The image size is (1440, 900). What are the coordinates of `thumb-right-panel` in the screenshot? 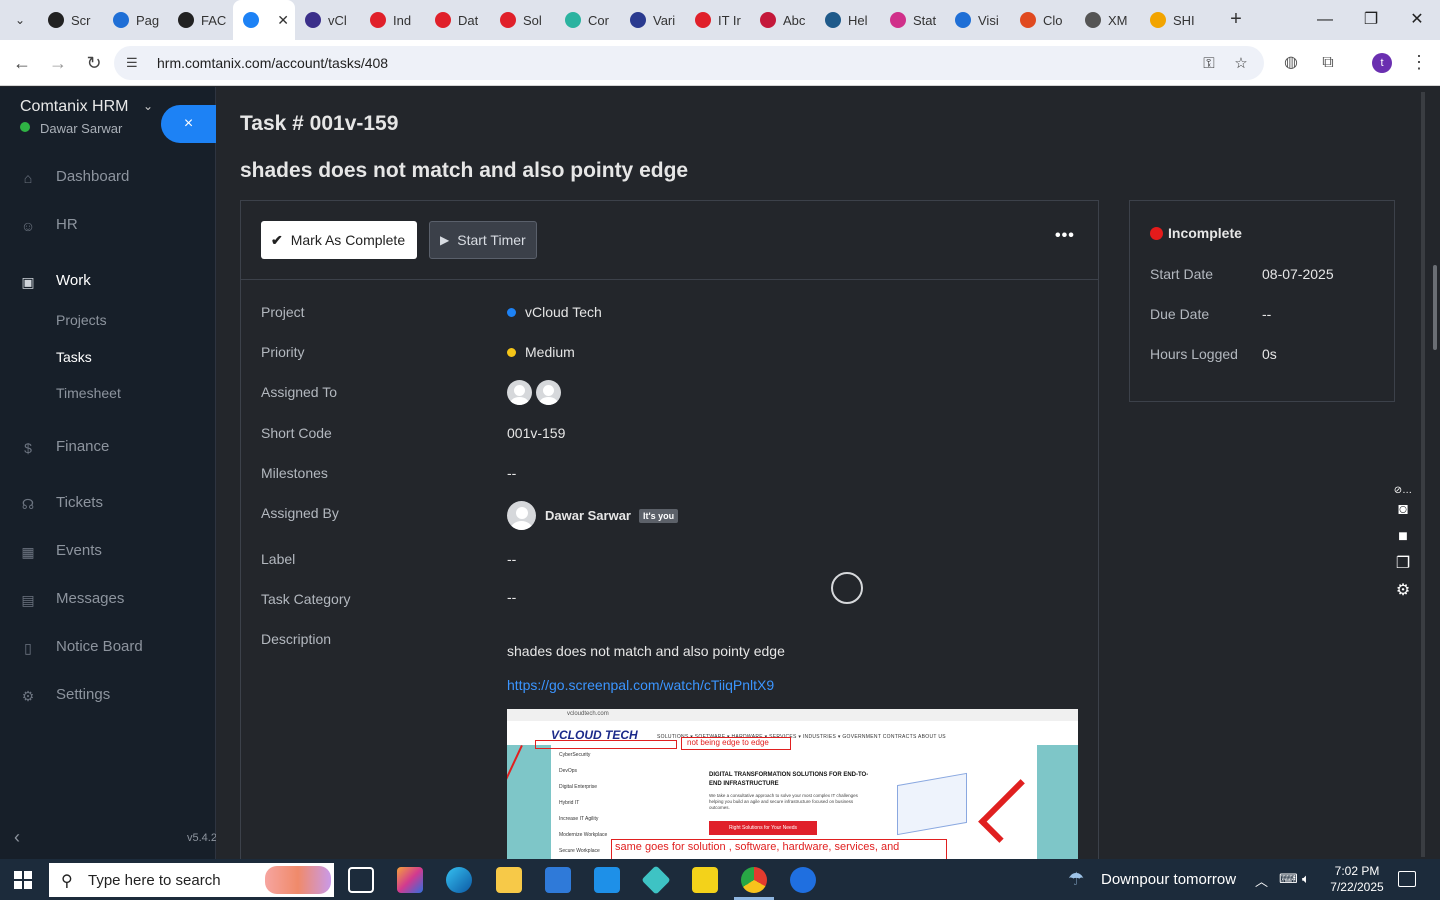 It's located at (1057, 802).